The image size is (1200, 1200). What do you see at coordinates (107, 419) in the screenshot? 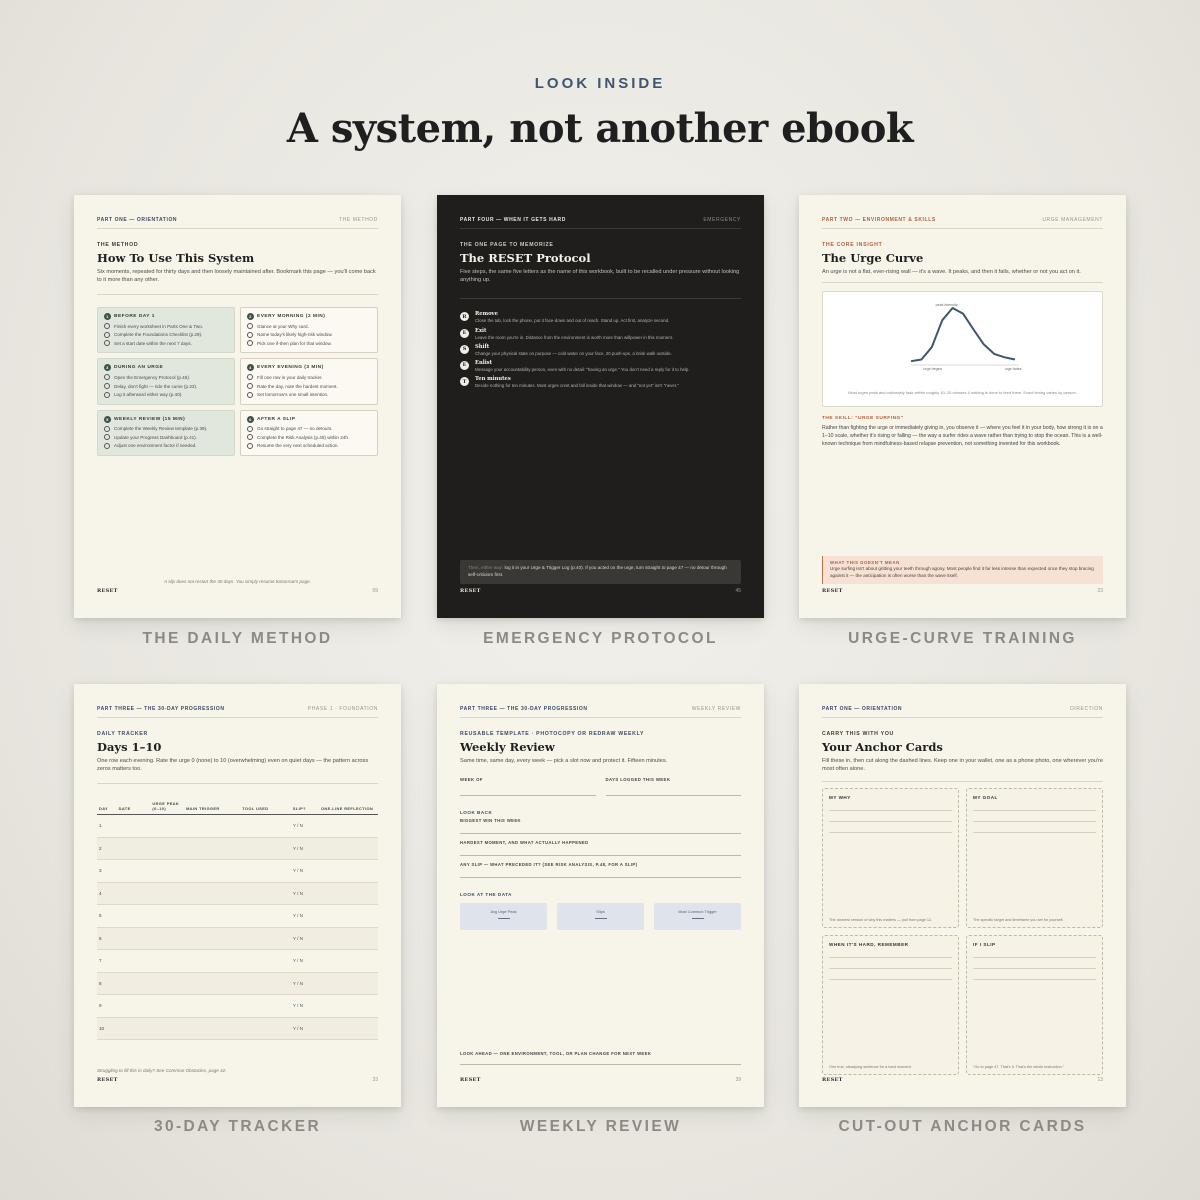
I see `step-number: 5` at bounding box center [107, 419].